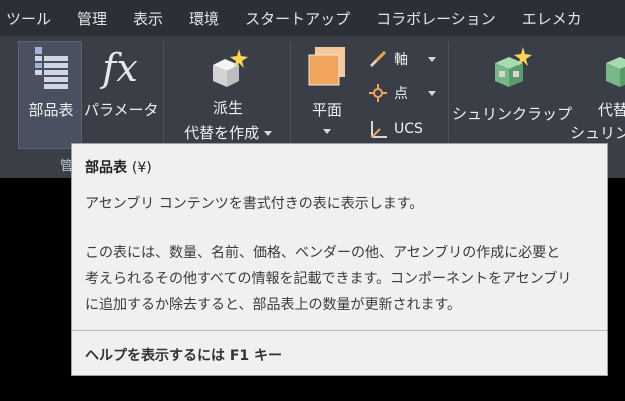 This screenshot has height=401, width=625. What do you see at coordinates (32, 18) in the screenshot?
I see `menu-item-tools: ツール` at bounding box center [32, 18].